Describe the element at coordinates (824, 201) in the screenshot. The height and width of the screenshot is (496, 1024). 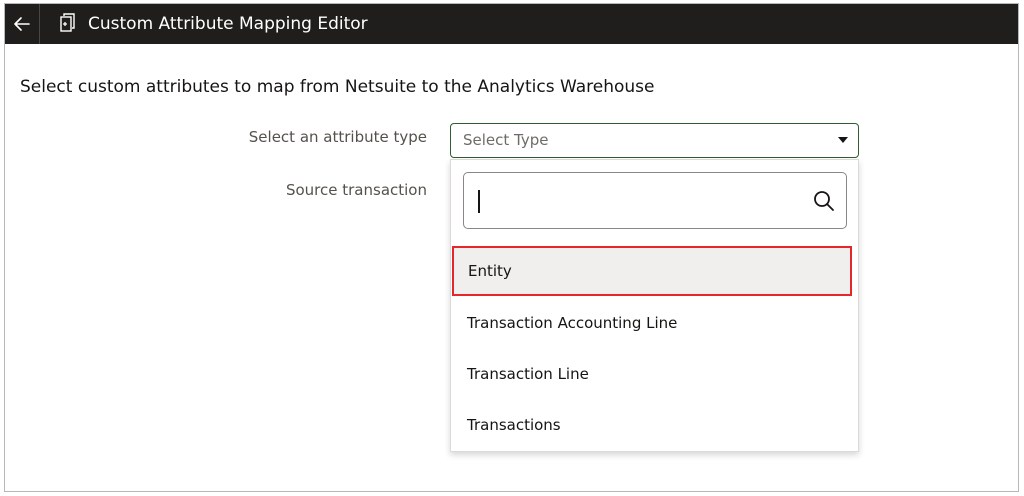
I see `search-icon` at that location.